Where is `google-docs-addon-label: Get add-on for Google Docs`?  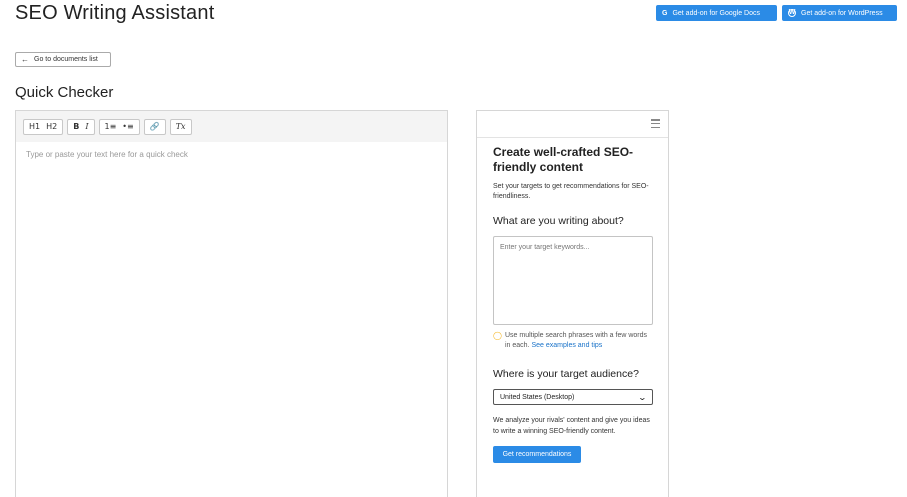
google-docs-addon-label: Get add-on for Google Docs is located at coordinates (716, 13).